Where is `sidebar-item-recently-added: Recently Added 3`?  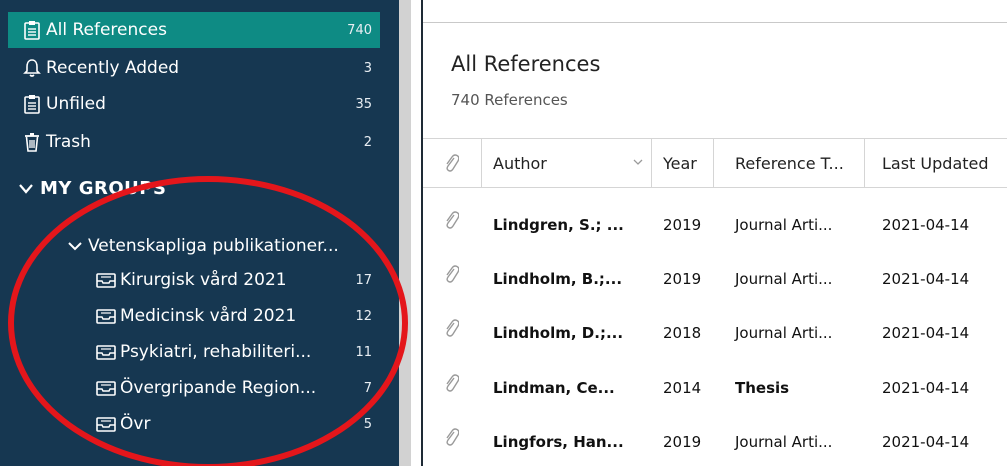
sidebar-item-recently-added: Recently Added 3 is located at coordinates (194, 68).